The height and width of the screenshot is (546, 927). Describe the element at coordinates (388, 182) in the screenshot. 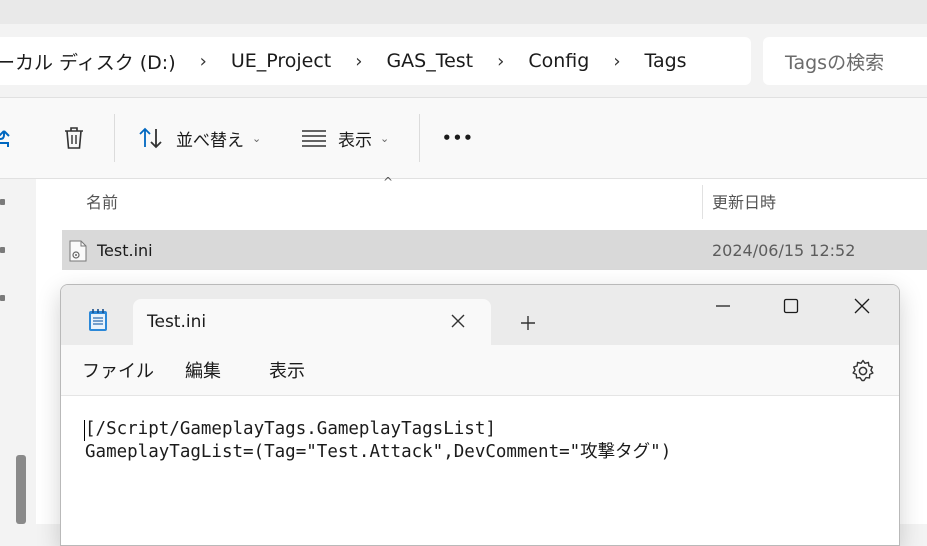

I see `sort-ascending-icon: ^` at that location.